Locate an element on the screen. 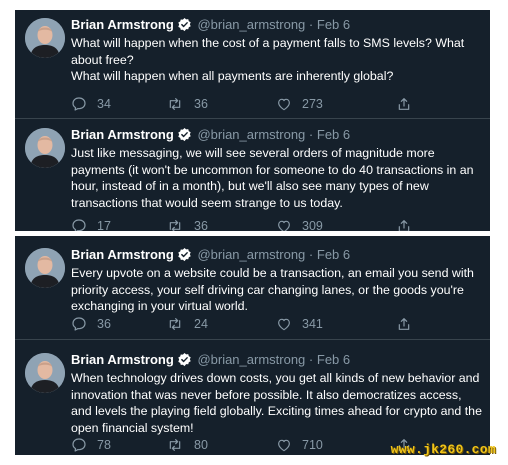 The height and width of the screenshot is (465, 508). like-count: 273 is located at coordinates (312, 104).